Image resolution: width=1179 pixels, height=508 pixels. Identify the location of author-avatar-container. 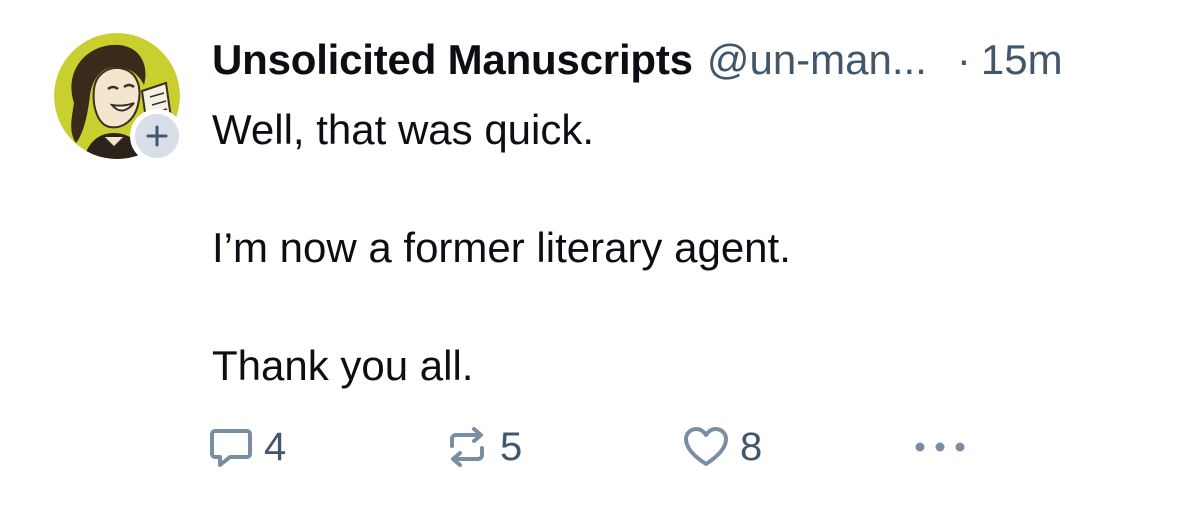
(119, 98).